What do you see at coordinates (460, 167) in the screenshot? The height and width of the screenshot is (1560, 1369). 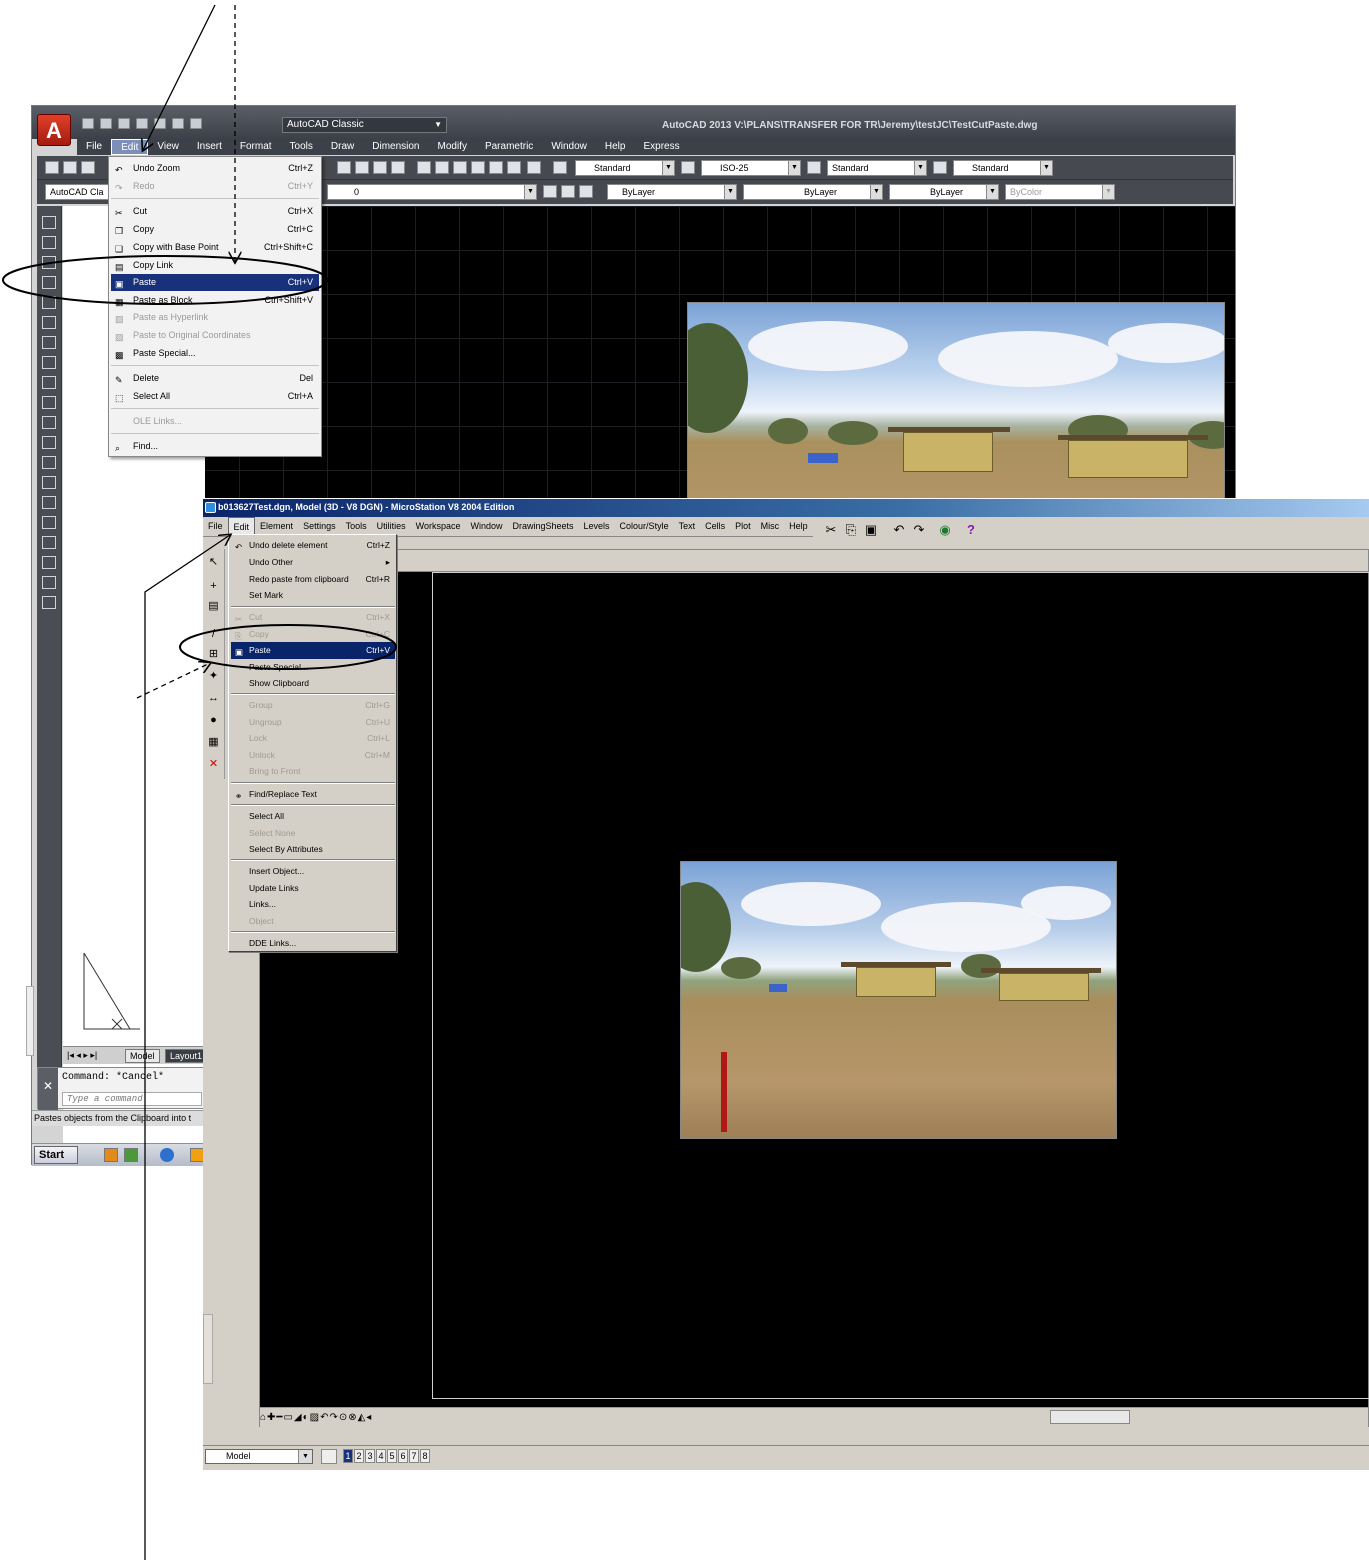 I see `tool-palettes-icon` at bounding box center [460, 167].